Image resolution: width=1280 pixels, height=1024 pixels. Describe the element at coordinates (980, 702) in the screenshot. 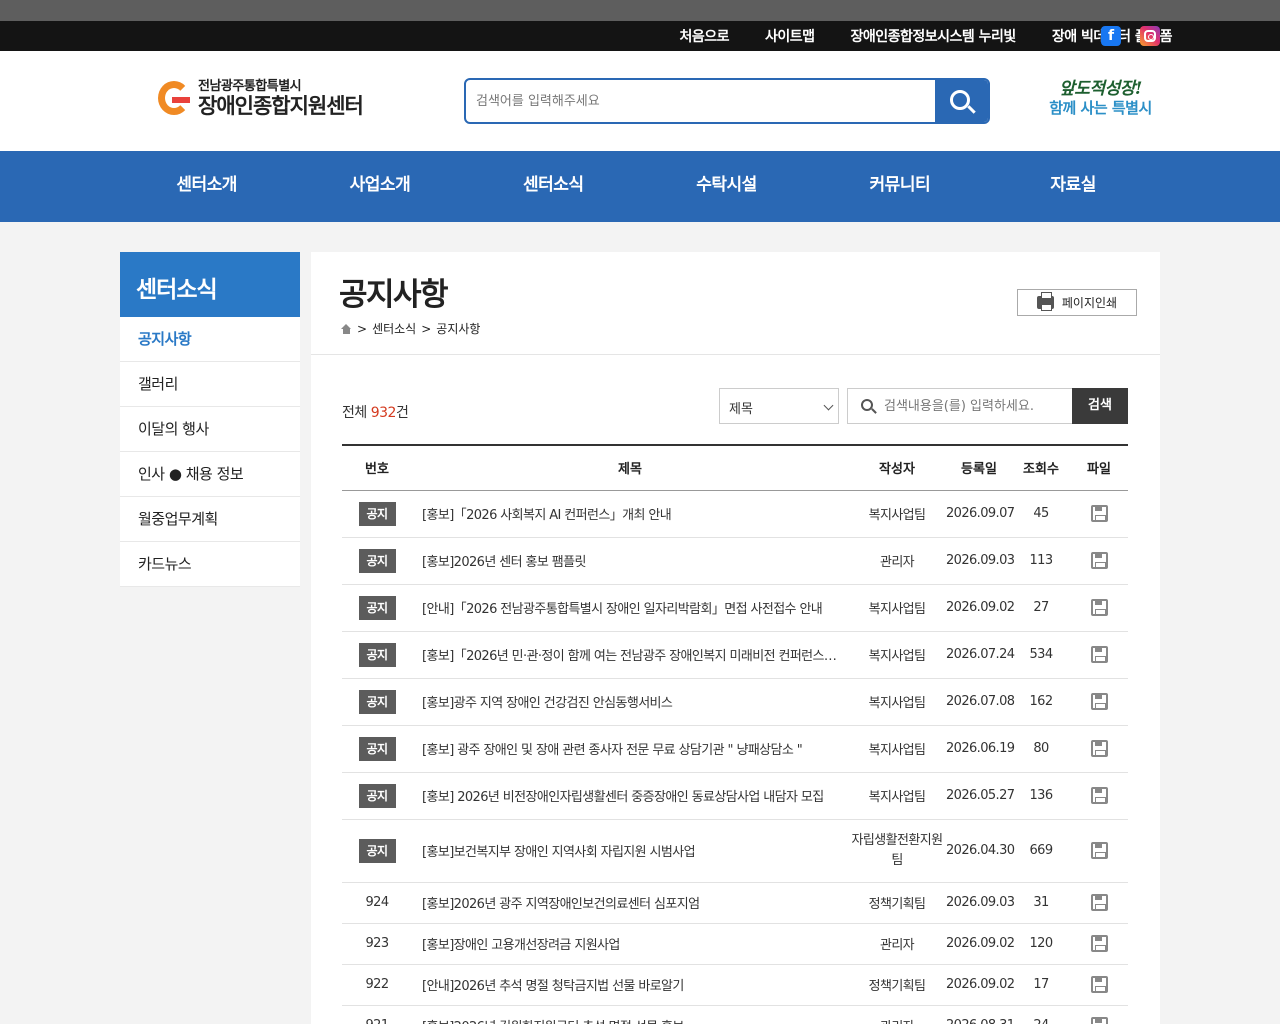

I see `post-date: 2026.07.08` at that location.